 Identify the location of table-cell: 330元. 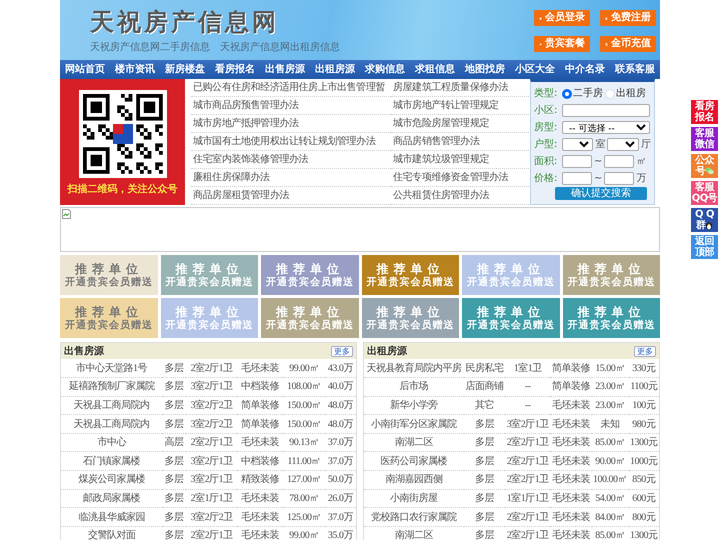
(643, 368).